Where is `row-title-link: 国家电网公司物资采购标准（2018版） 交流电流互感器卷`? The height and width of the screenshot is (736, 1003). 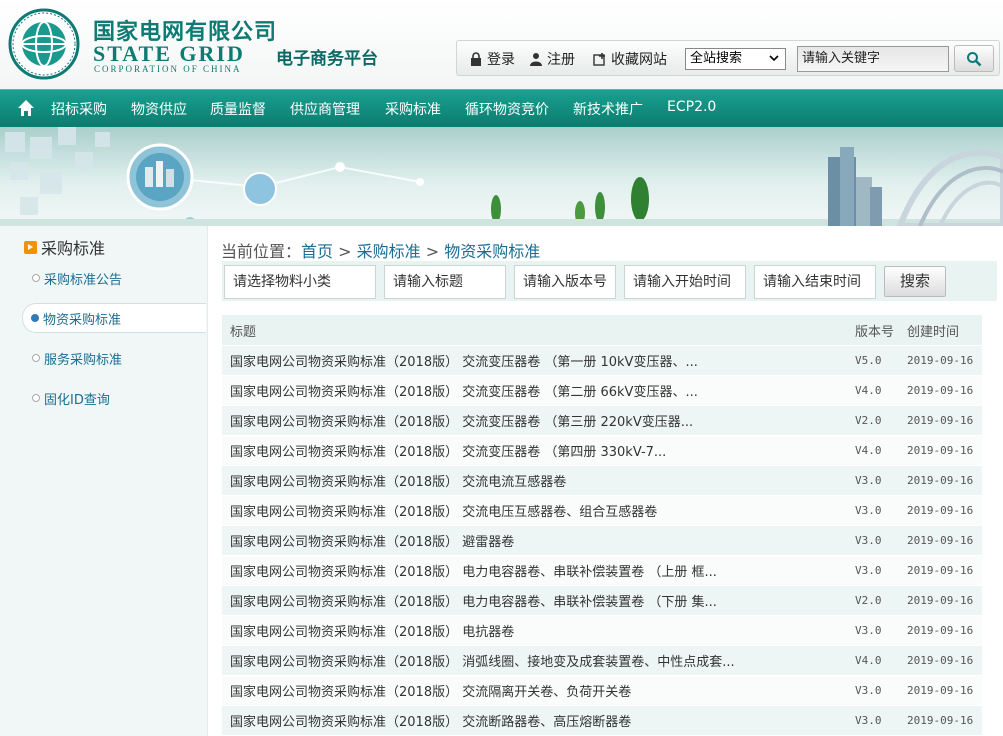 row-title-link: 国家电网公司物资采购标准（2018版） 交流电流互感器卷 is located at coordinates (538, 480).